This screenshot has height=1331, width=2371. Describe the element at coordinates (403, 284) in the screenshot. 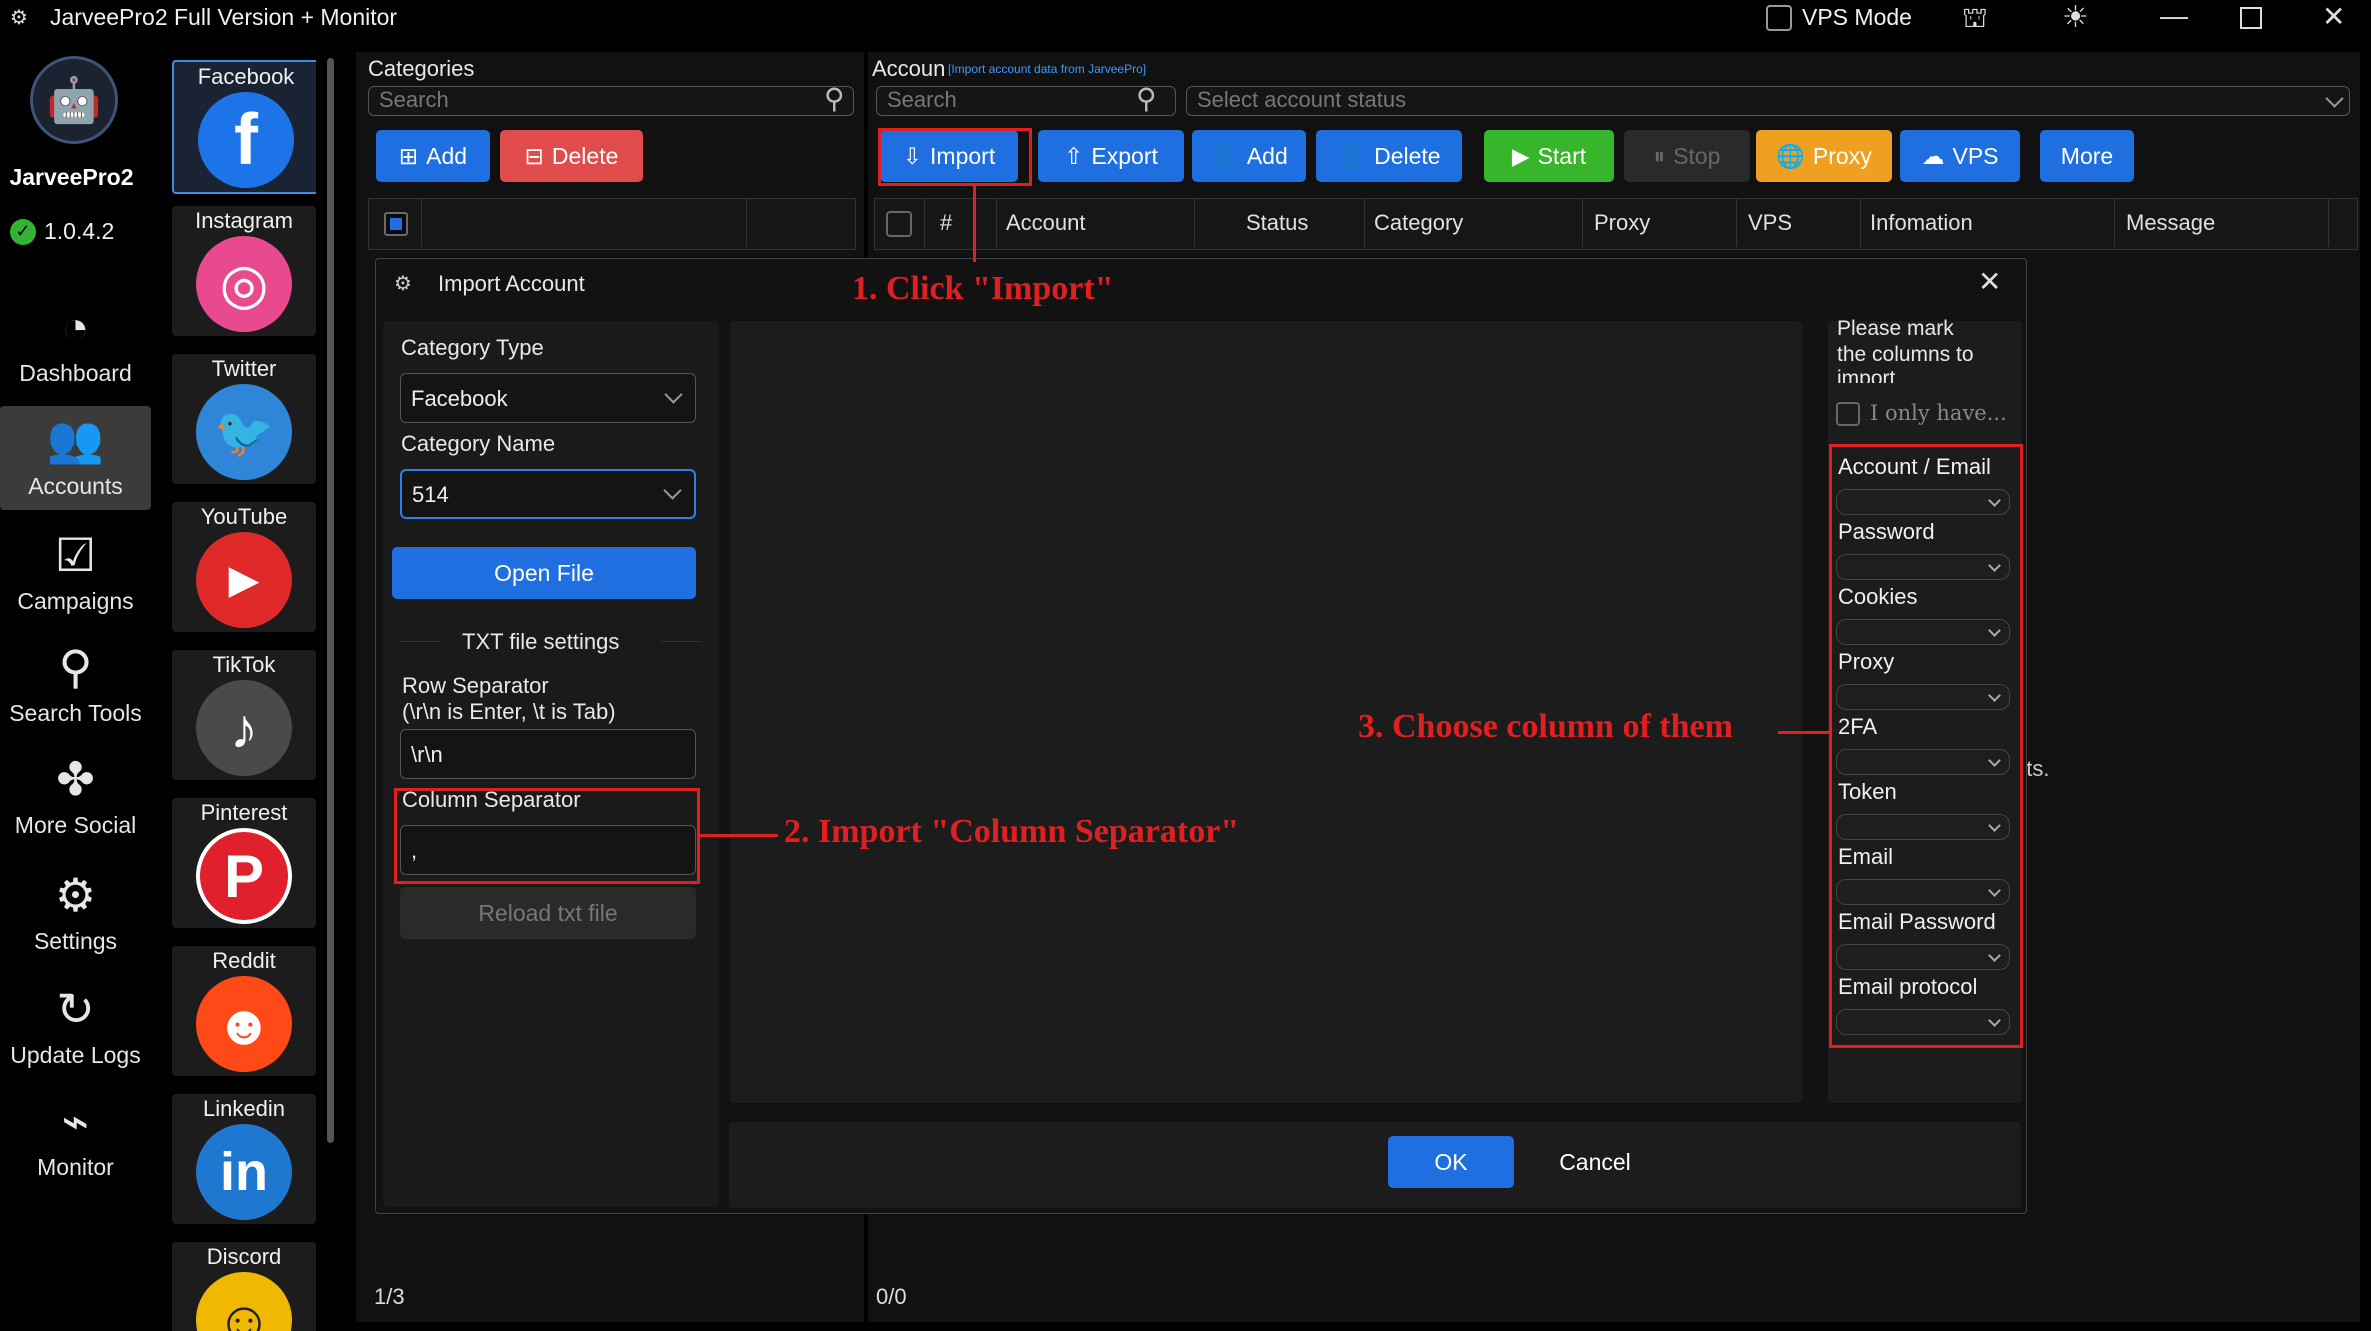

I see `dialog-logo-icon: ⚙` at that location.